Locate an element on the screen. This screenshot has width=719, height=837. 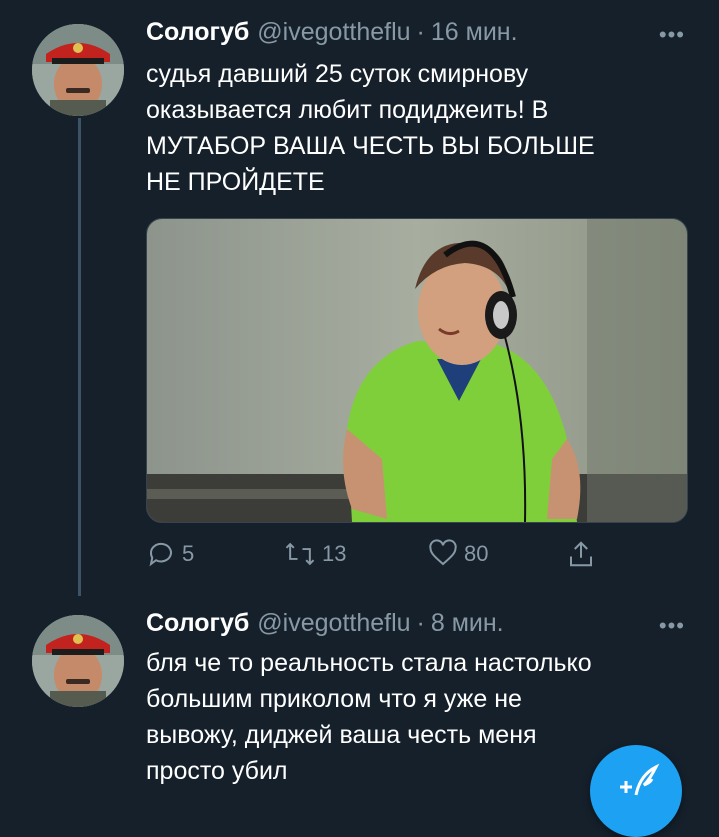
share-button is located at coordinates (581, 554).